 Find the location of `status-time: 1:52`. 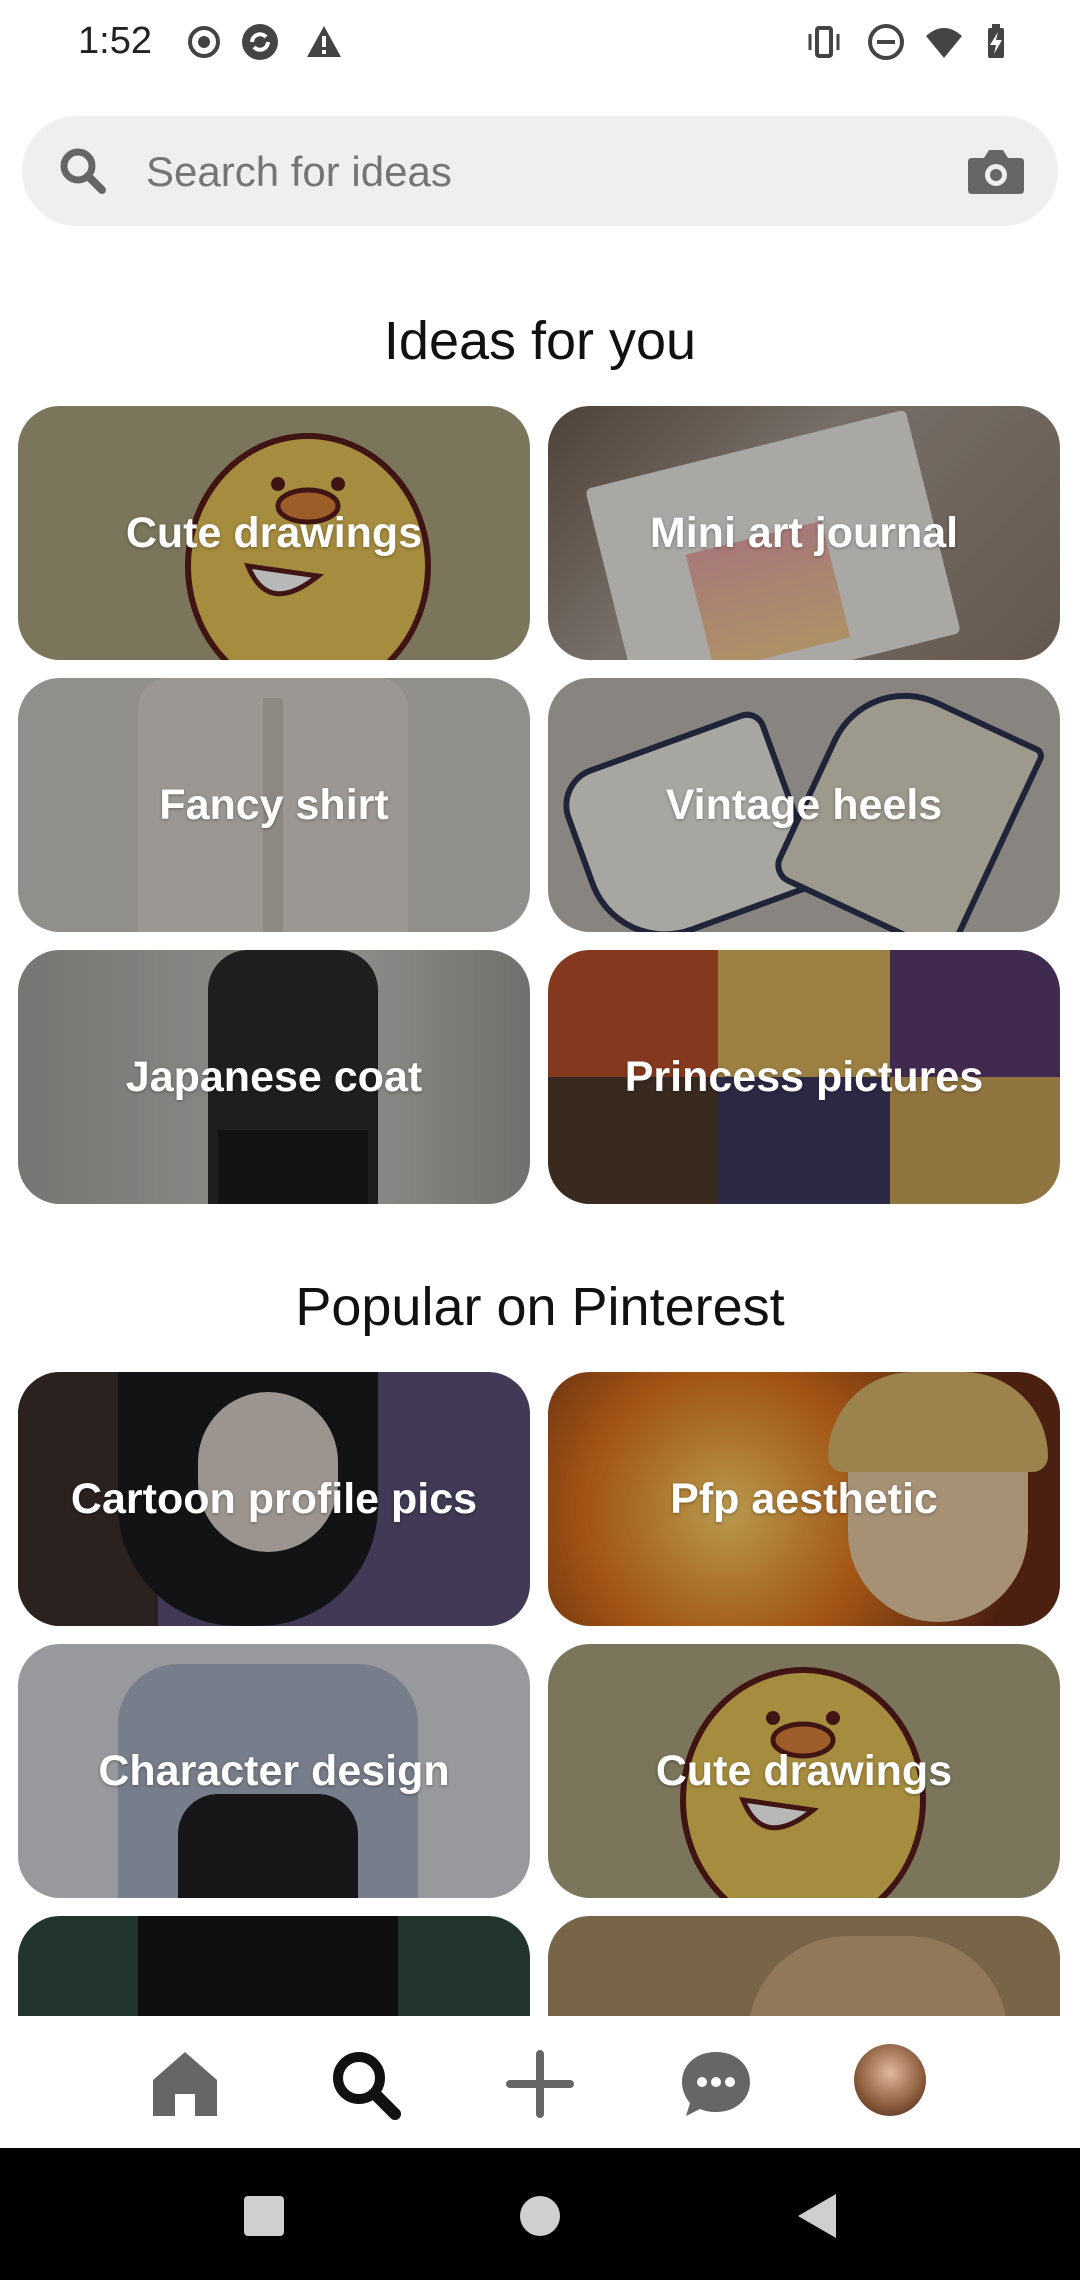

status-time: 1:52 is located at coordinates (115, 41).